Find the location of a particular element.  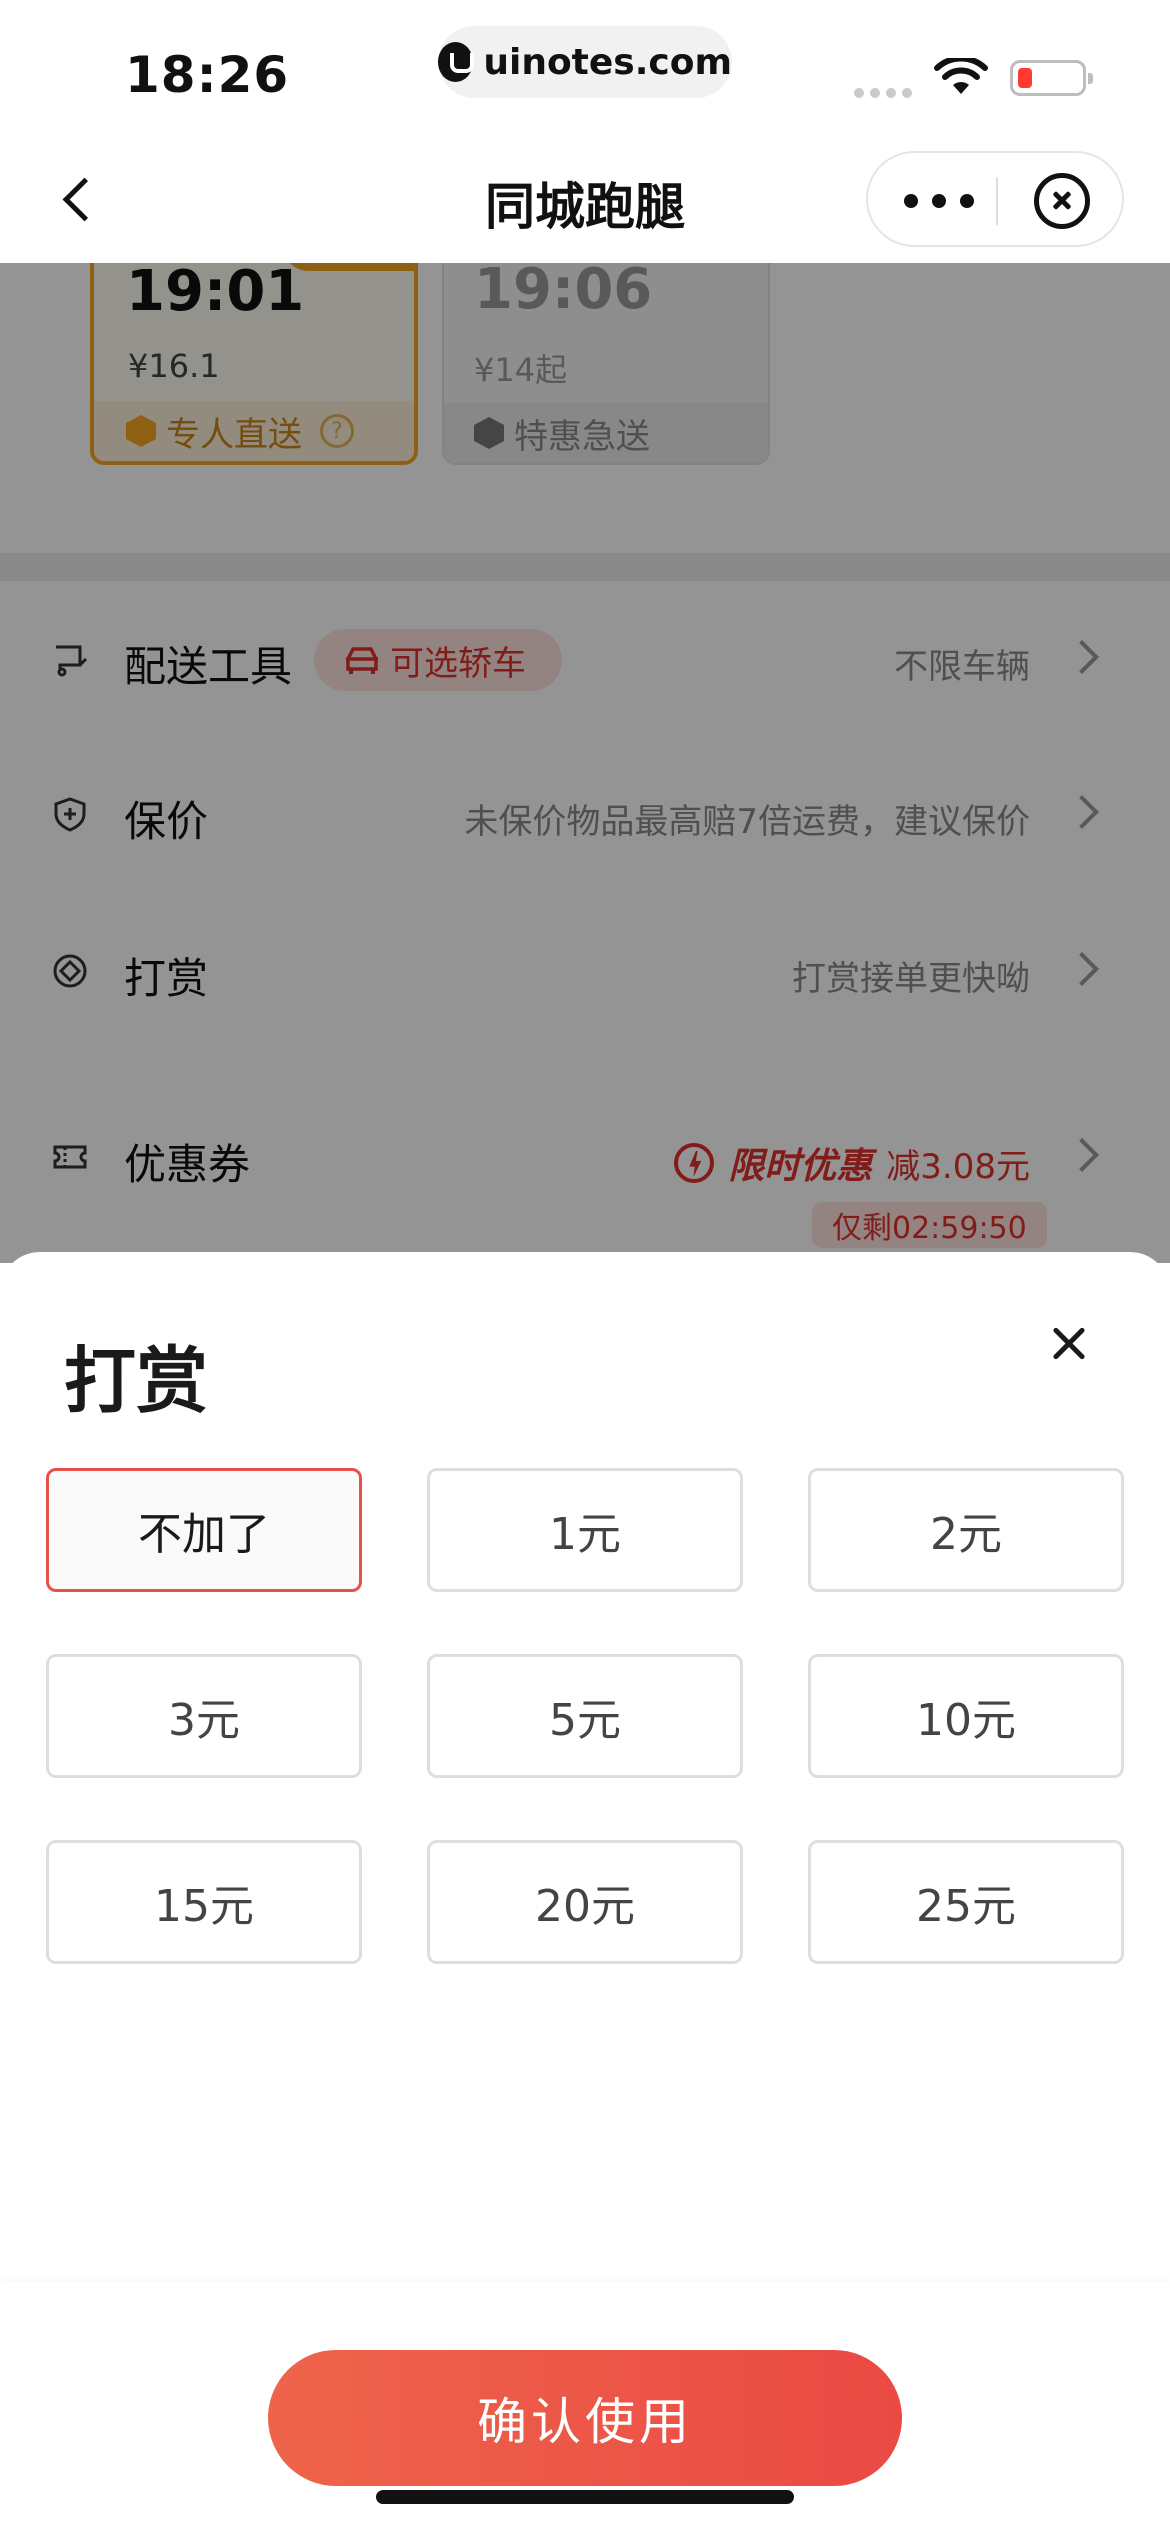

tip-option-10: 10元 is located at coordinates (966, 1716).